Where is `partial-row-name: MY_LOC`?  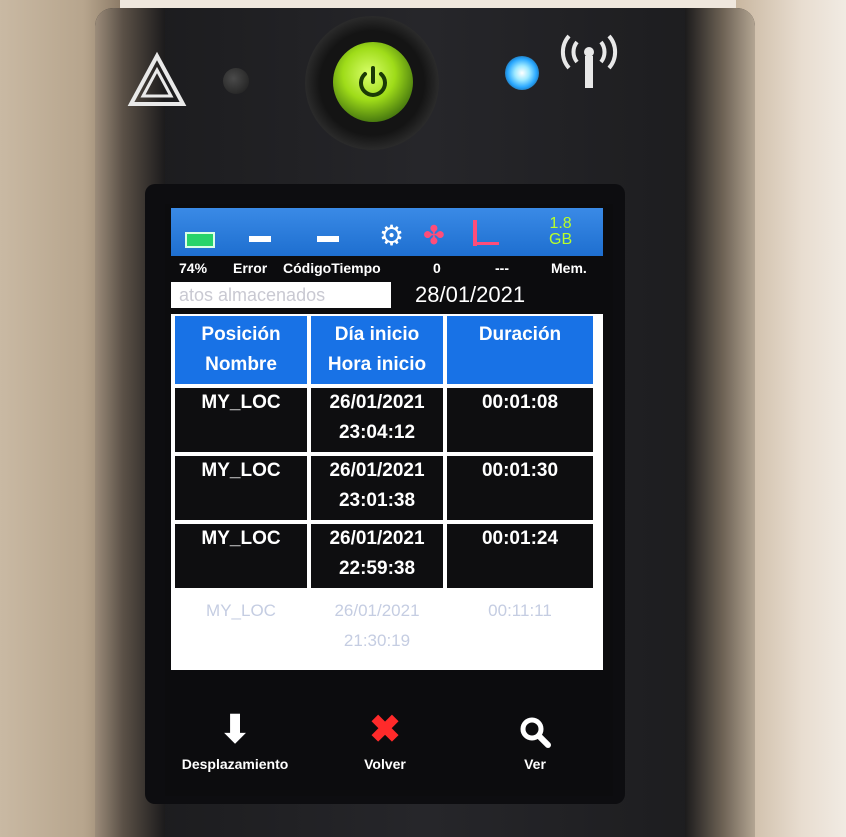
partial-row-name: MY_LOC is located at coordinates (241, 610).